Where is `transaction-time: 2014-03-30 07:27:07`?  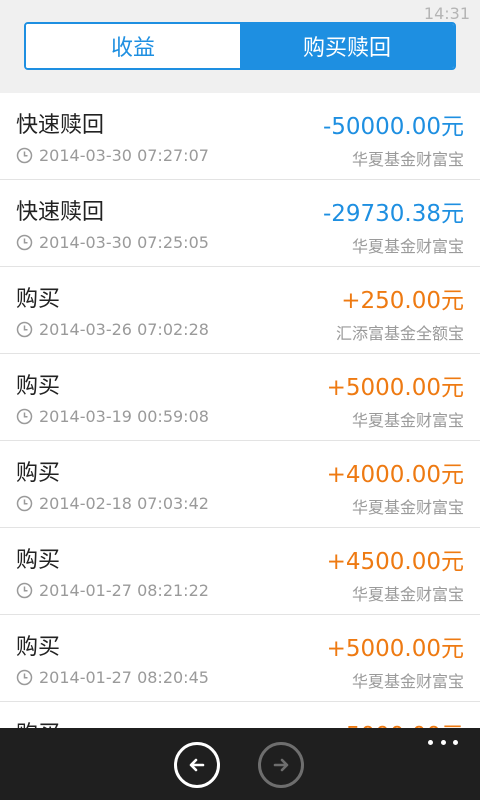 transaction-time: 2014-03-30 07:27:07 is located at coordinates (112, 155).